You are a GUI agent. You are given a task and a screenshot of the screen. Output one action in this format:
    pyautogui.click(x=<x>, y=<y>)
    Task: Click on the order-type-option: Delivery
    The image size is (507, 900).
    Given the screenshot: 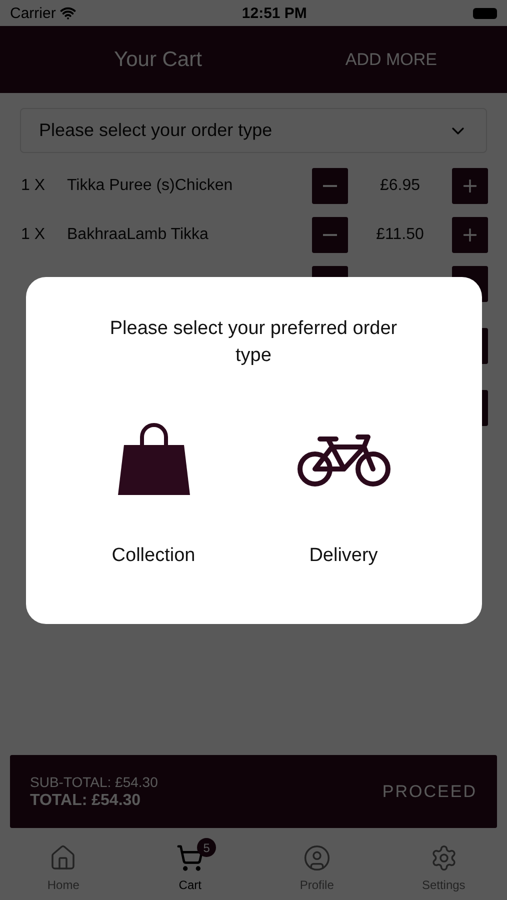 What is the action you would take?
    pyautogui.click(x=344, y=494)
    